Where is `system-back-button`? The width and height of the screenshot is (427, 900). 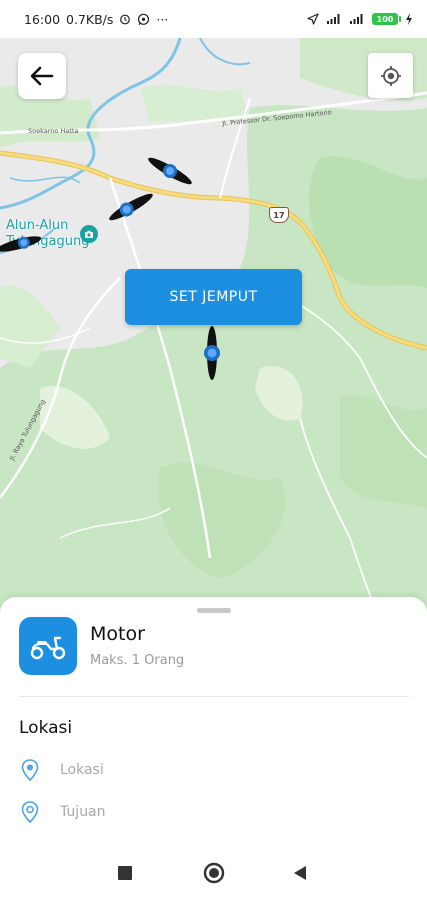
system-back-button is located at coordinates (300, 872).